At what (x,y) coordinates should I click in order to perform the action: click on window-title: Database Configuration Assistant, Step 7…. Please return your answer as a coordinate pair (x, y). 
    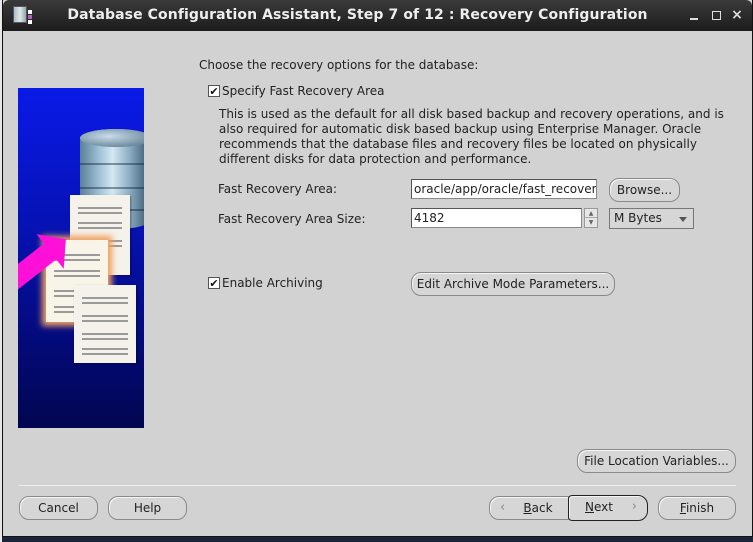
    Looking at the image, I should click on (357, 15).